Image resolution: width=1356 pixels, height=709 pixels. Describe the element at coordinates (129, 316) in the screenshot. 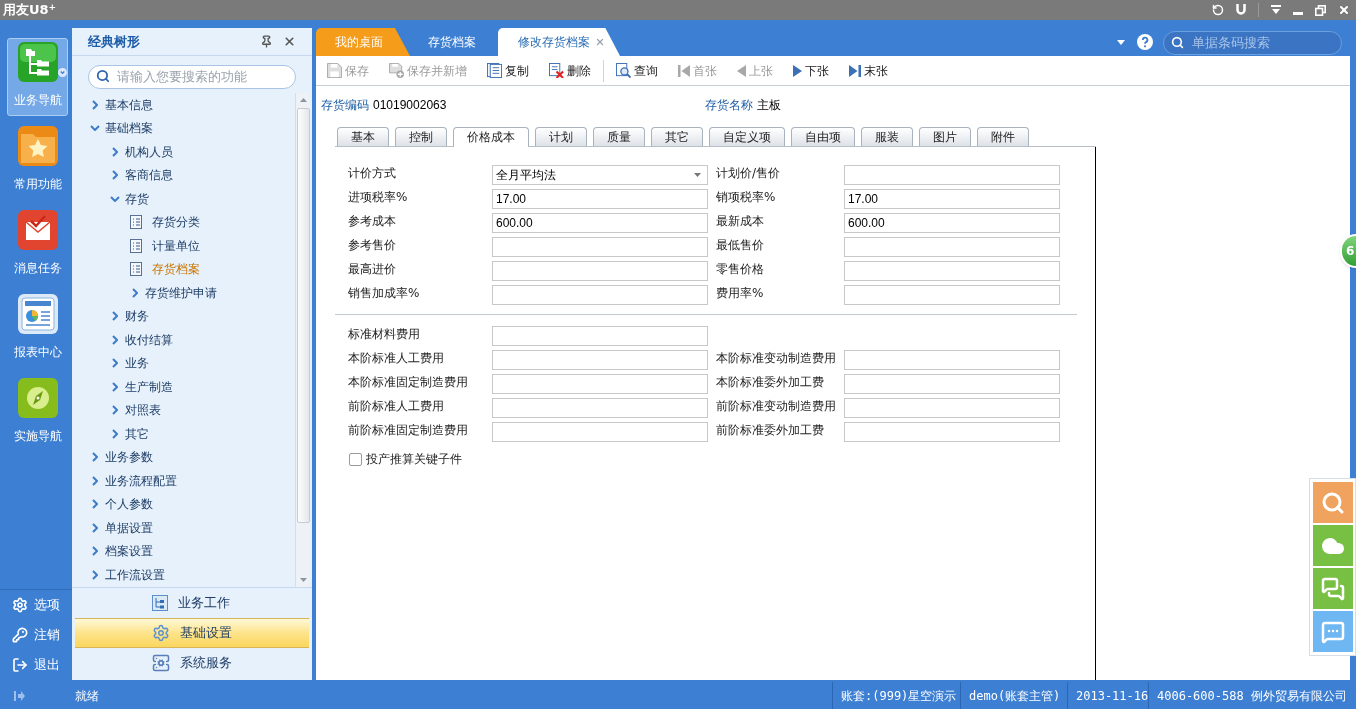

I see `tree-item: 财务` at that location.